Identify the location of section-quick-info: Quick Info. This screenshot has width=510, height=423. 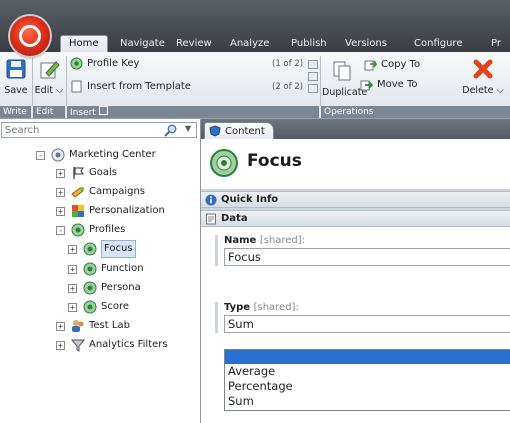
(355, 199).